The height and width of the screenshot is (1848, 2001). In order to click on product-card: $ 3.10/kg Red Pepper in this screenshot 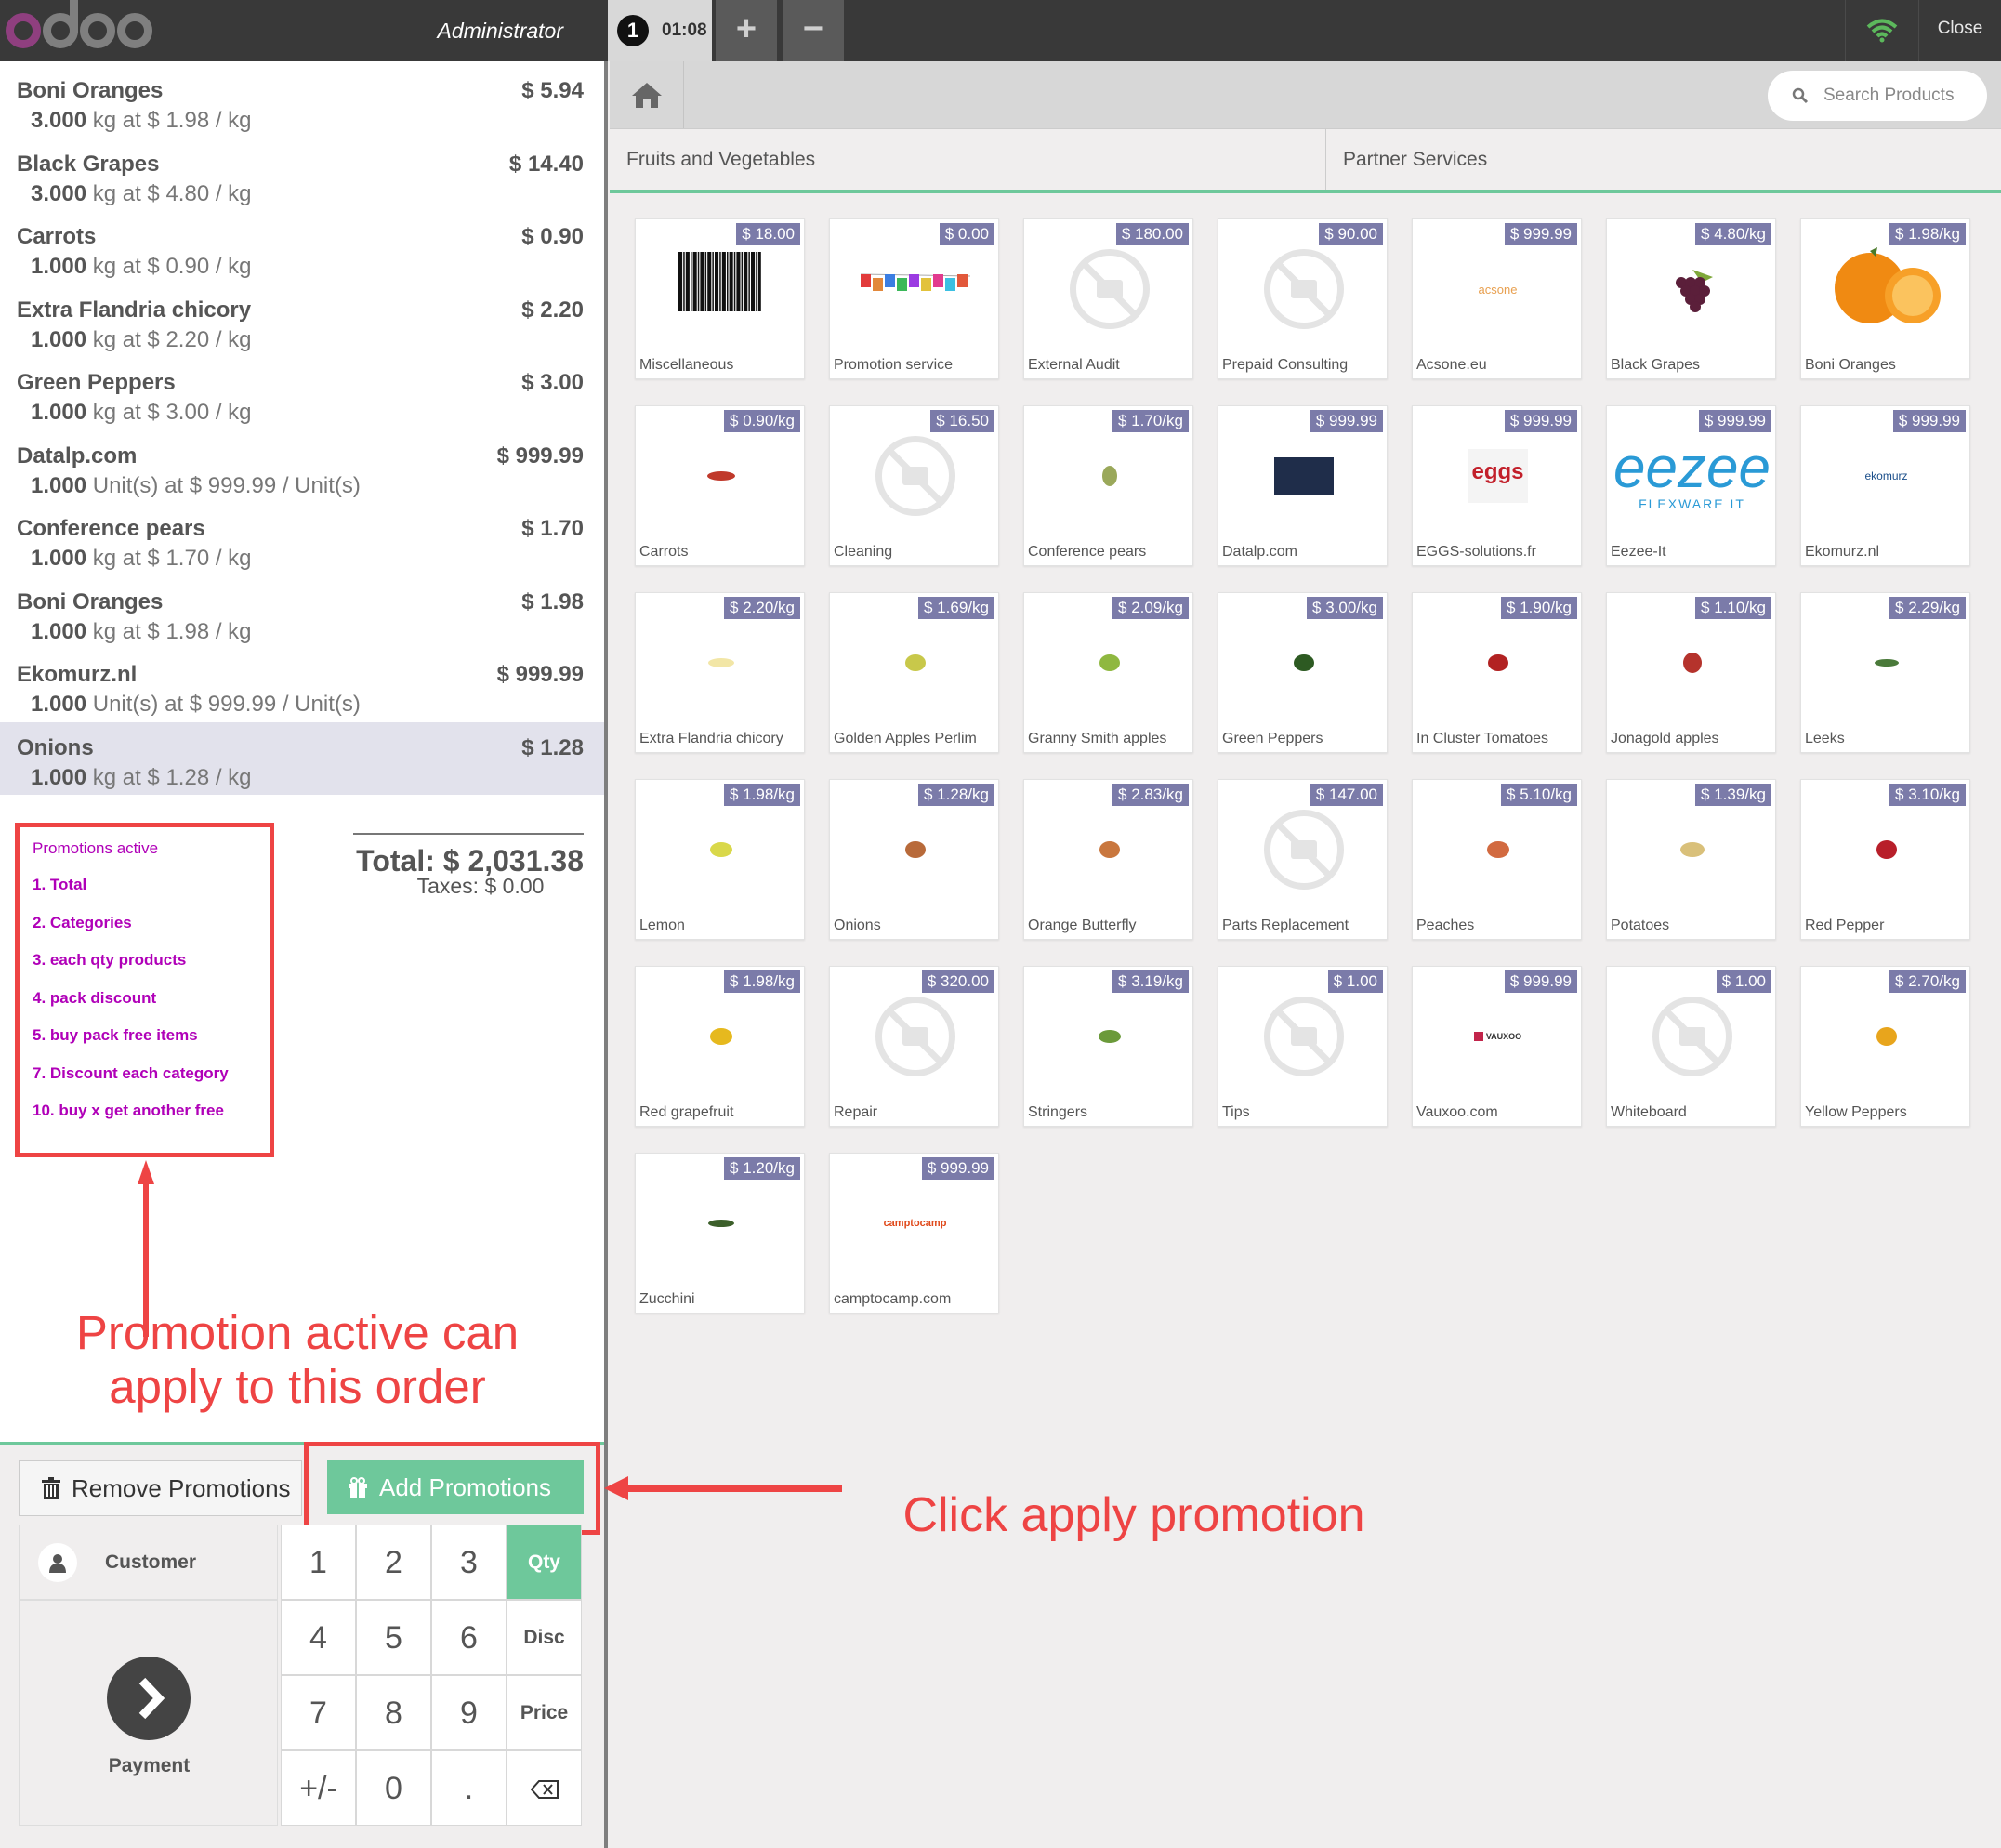, I will do `click(1885, 859)`.